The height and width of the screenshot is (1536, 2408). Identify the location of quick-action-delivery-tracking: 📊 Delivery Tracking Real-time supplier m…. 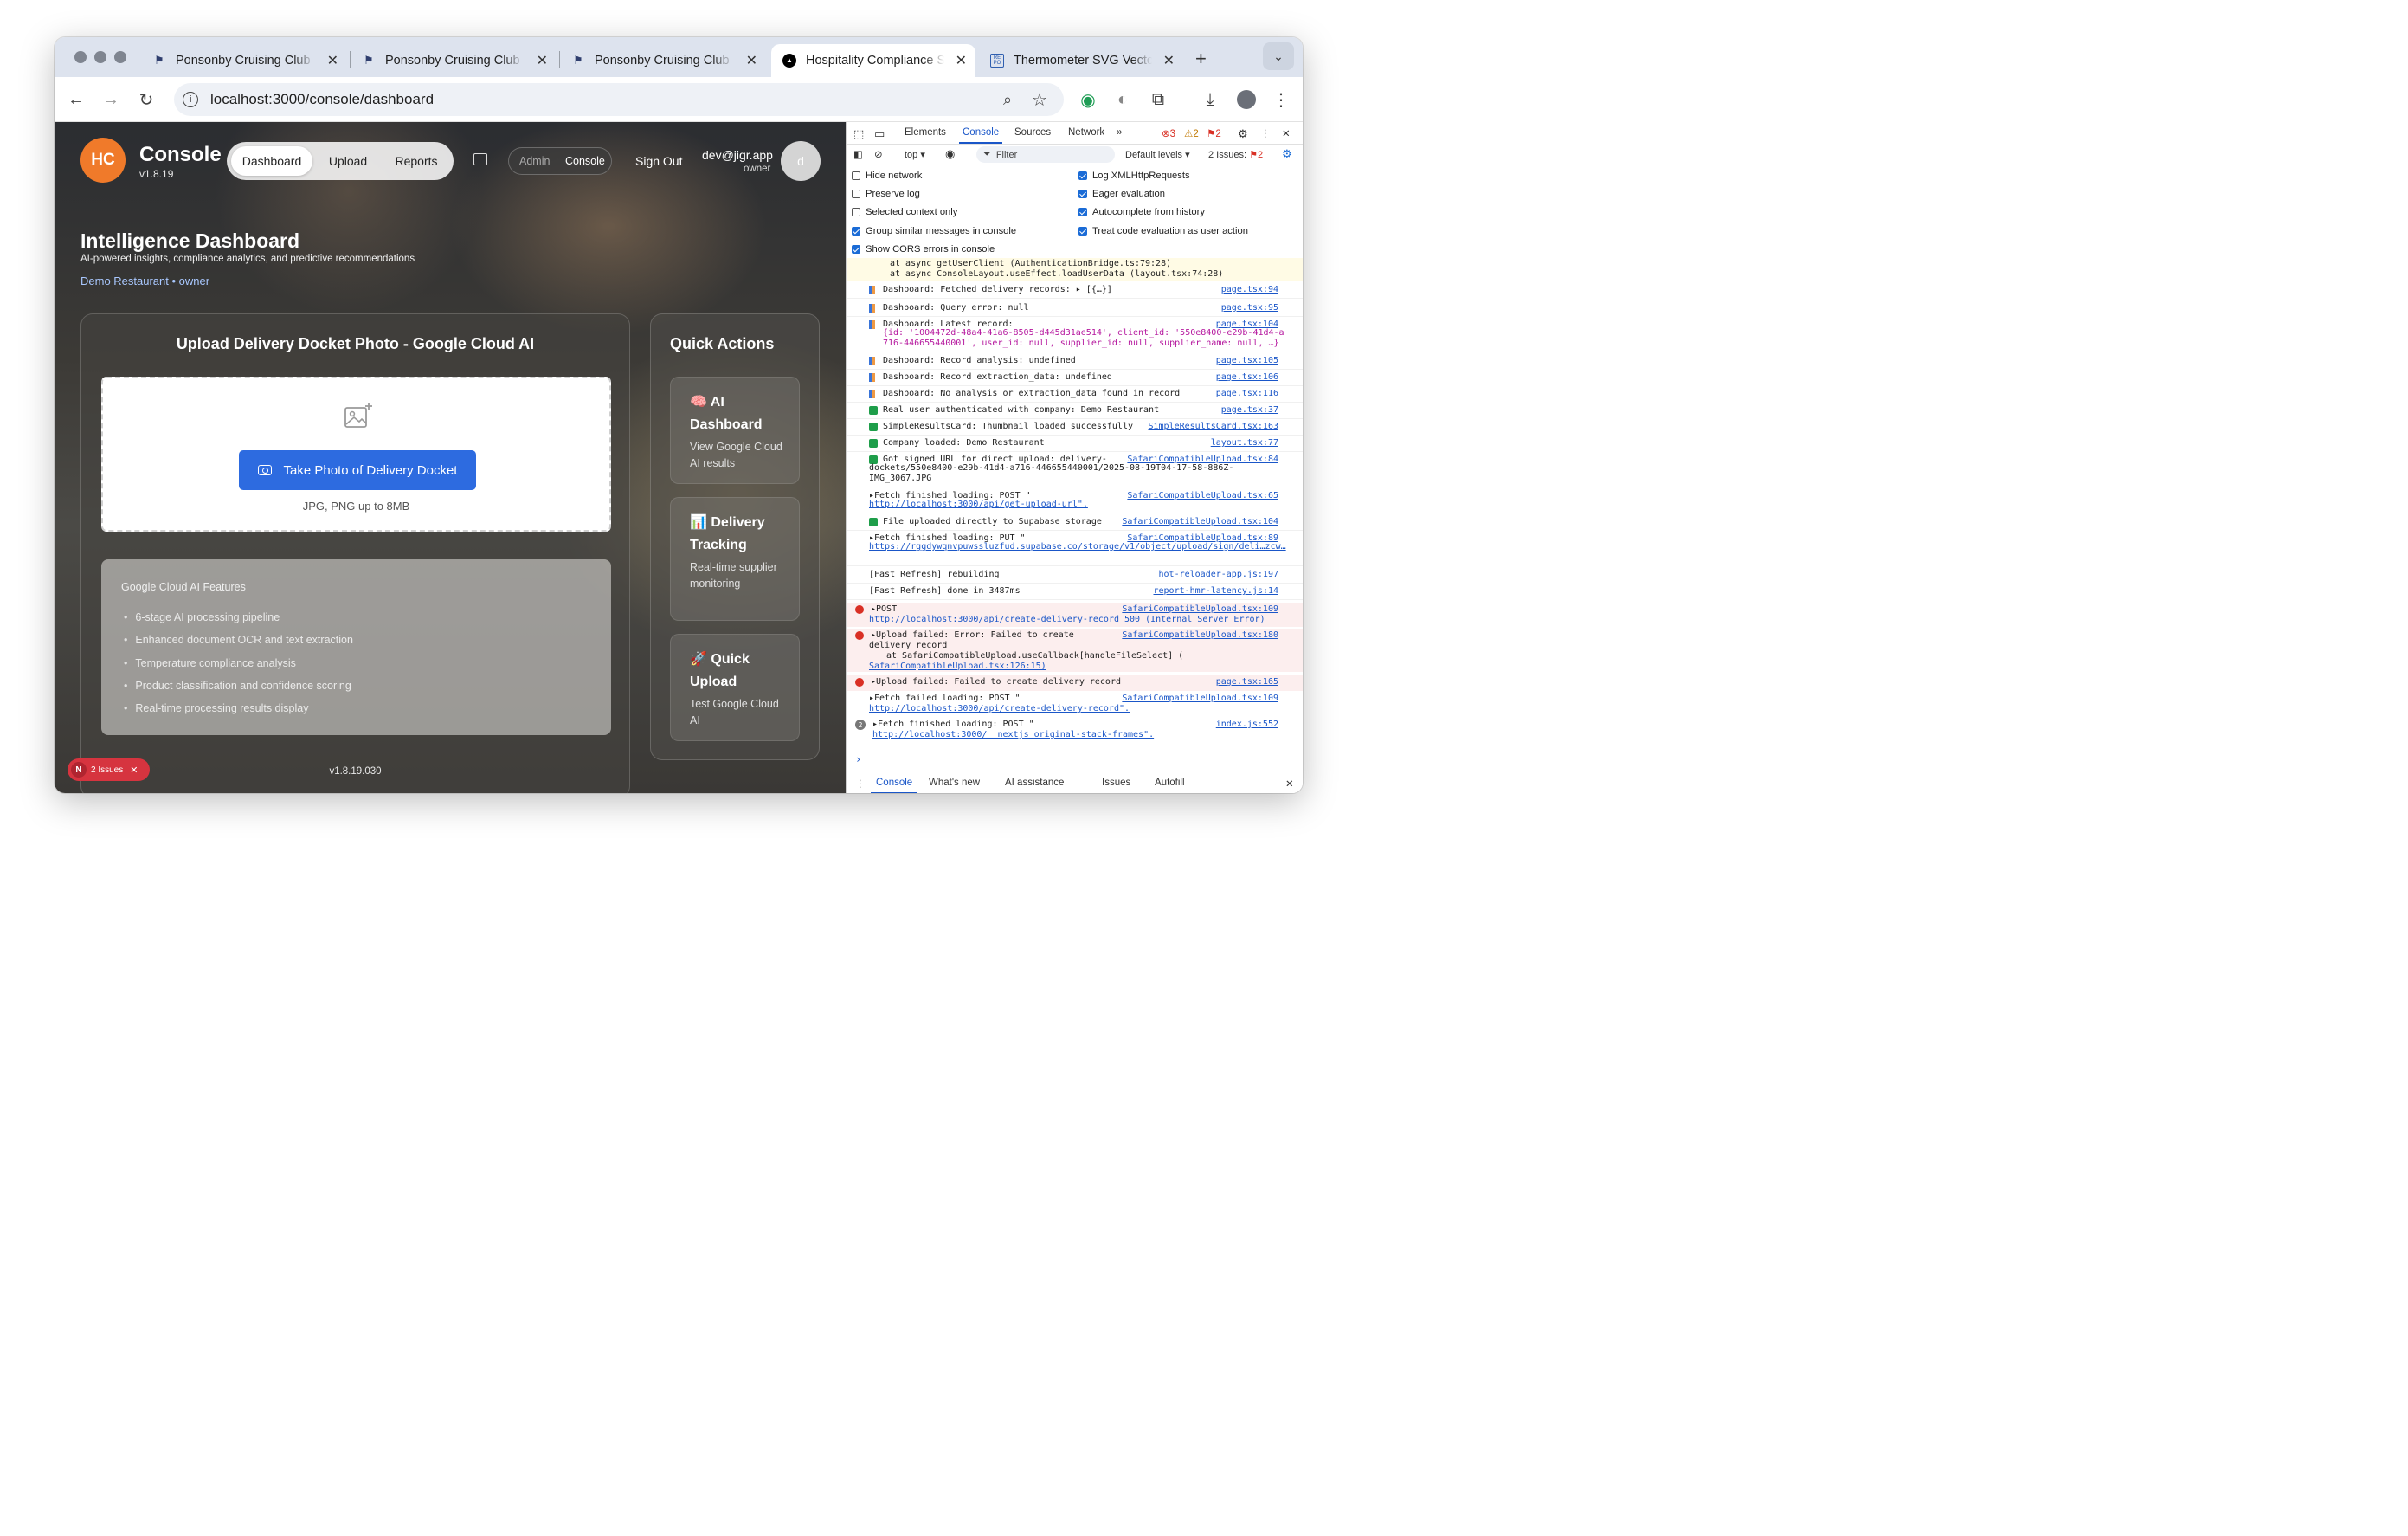
(735, 559).